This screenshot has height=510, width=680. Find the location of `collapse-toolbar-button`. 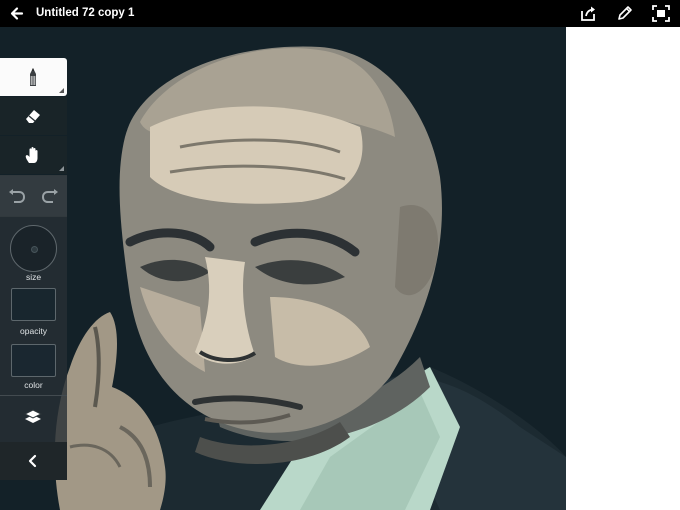

collapse-toolbar-button is located at coordinates (33, 461).